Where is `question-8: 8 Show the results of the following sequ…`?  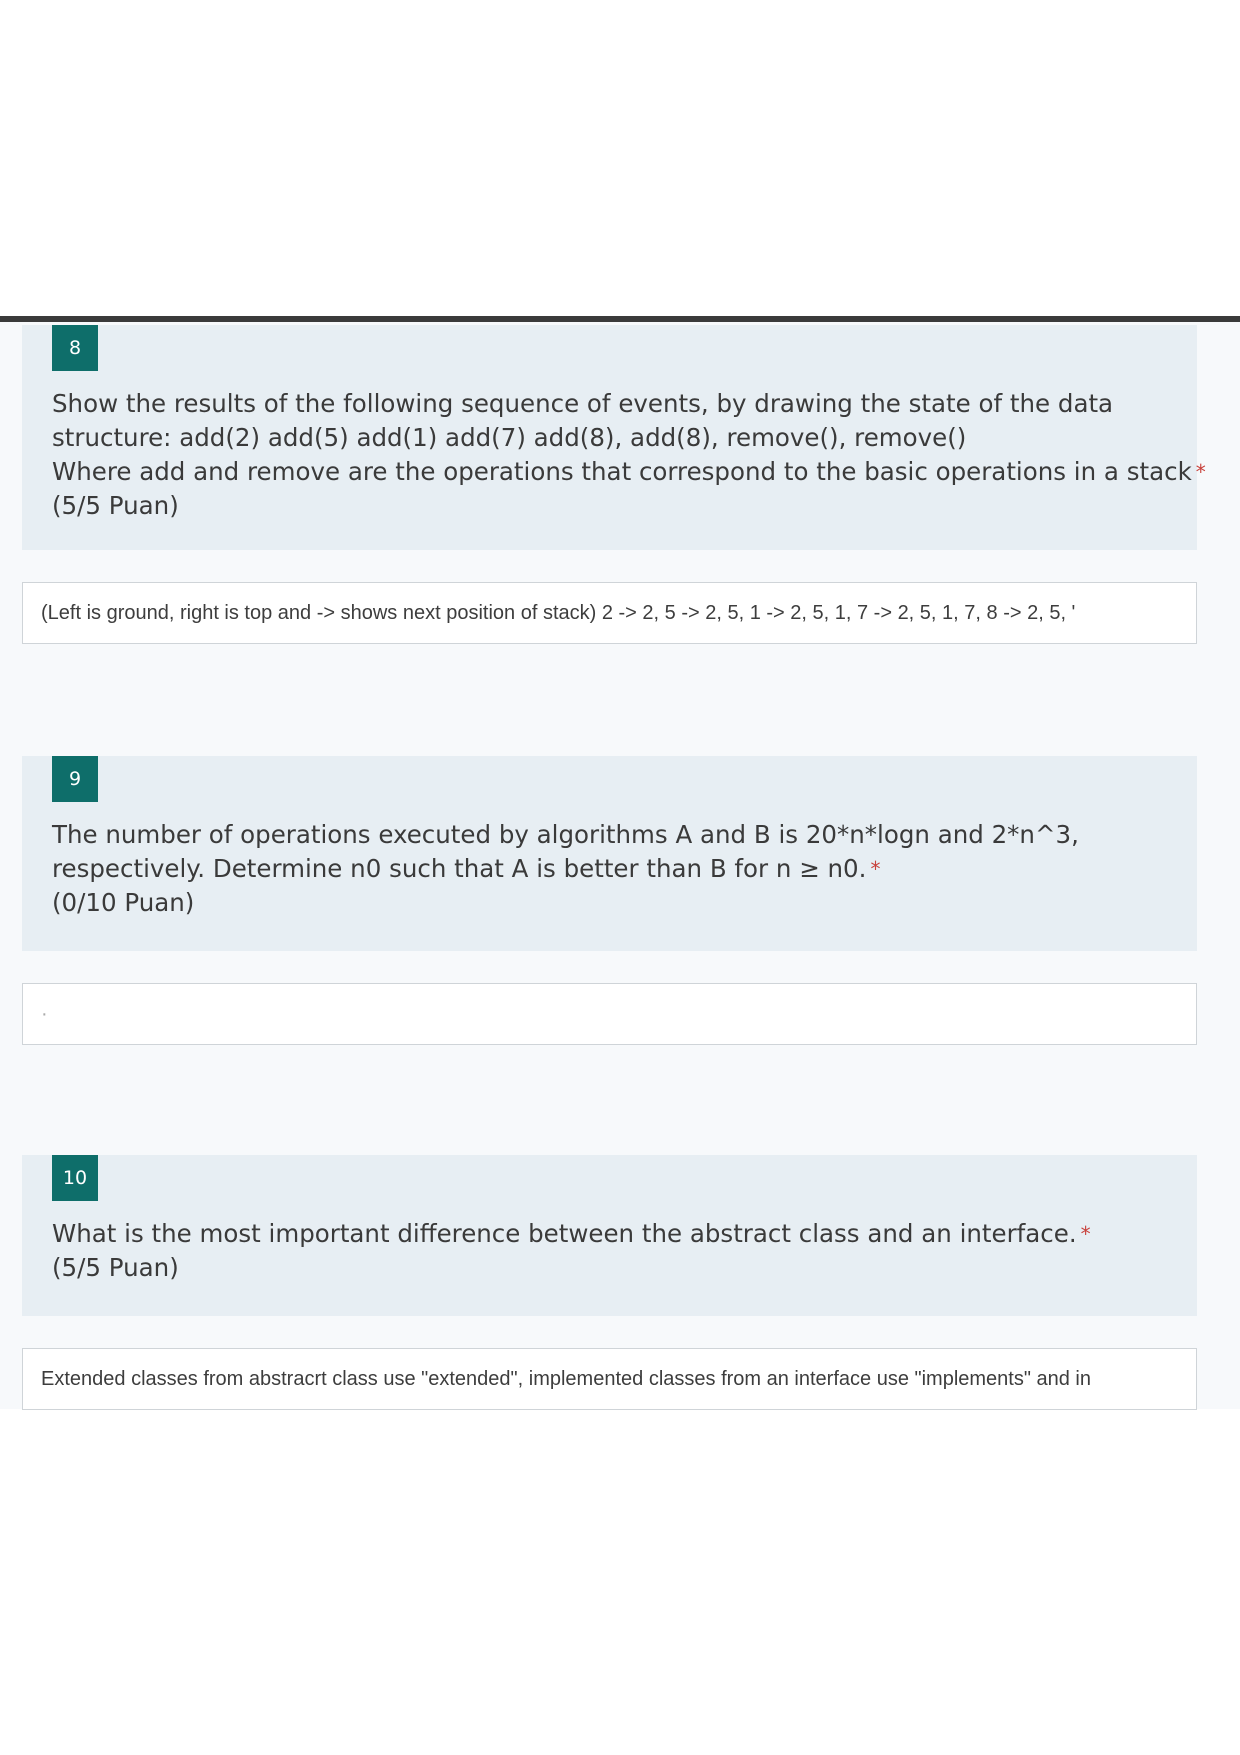 question-8: 8 Show the results of the following sequ… is located at coordinates (614, 437).